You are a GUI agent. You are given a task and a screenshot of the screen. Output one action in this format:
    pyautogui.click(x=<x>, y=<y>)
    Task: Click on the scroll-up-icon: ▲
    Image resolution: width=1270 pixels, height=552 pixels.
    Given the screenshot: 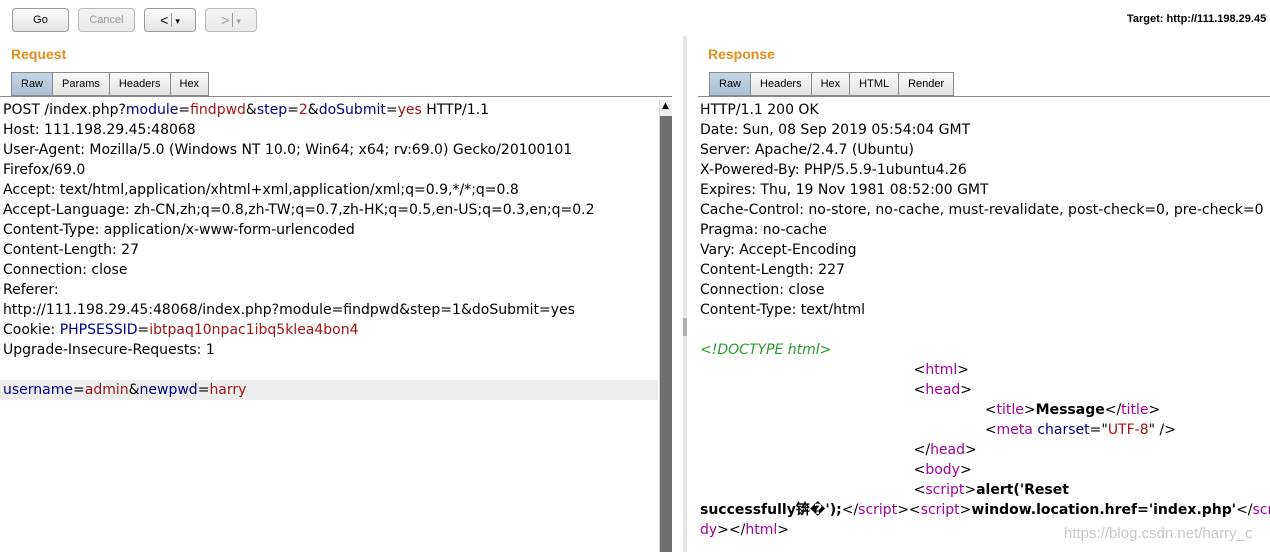 What is the action you would take?
    pyautogui.click(x=665, y=106)
    